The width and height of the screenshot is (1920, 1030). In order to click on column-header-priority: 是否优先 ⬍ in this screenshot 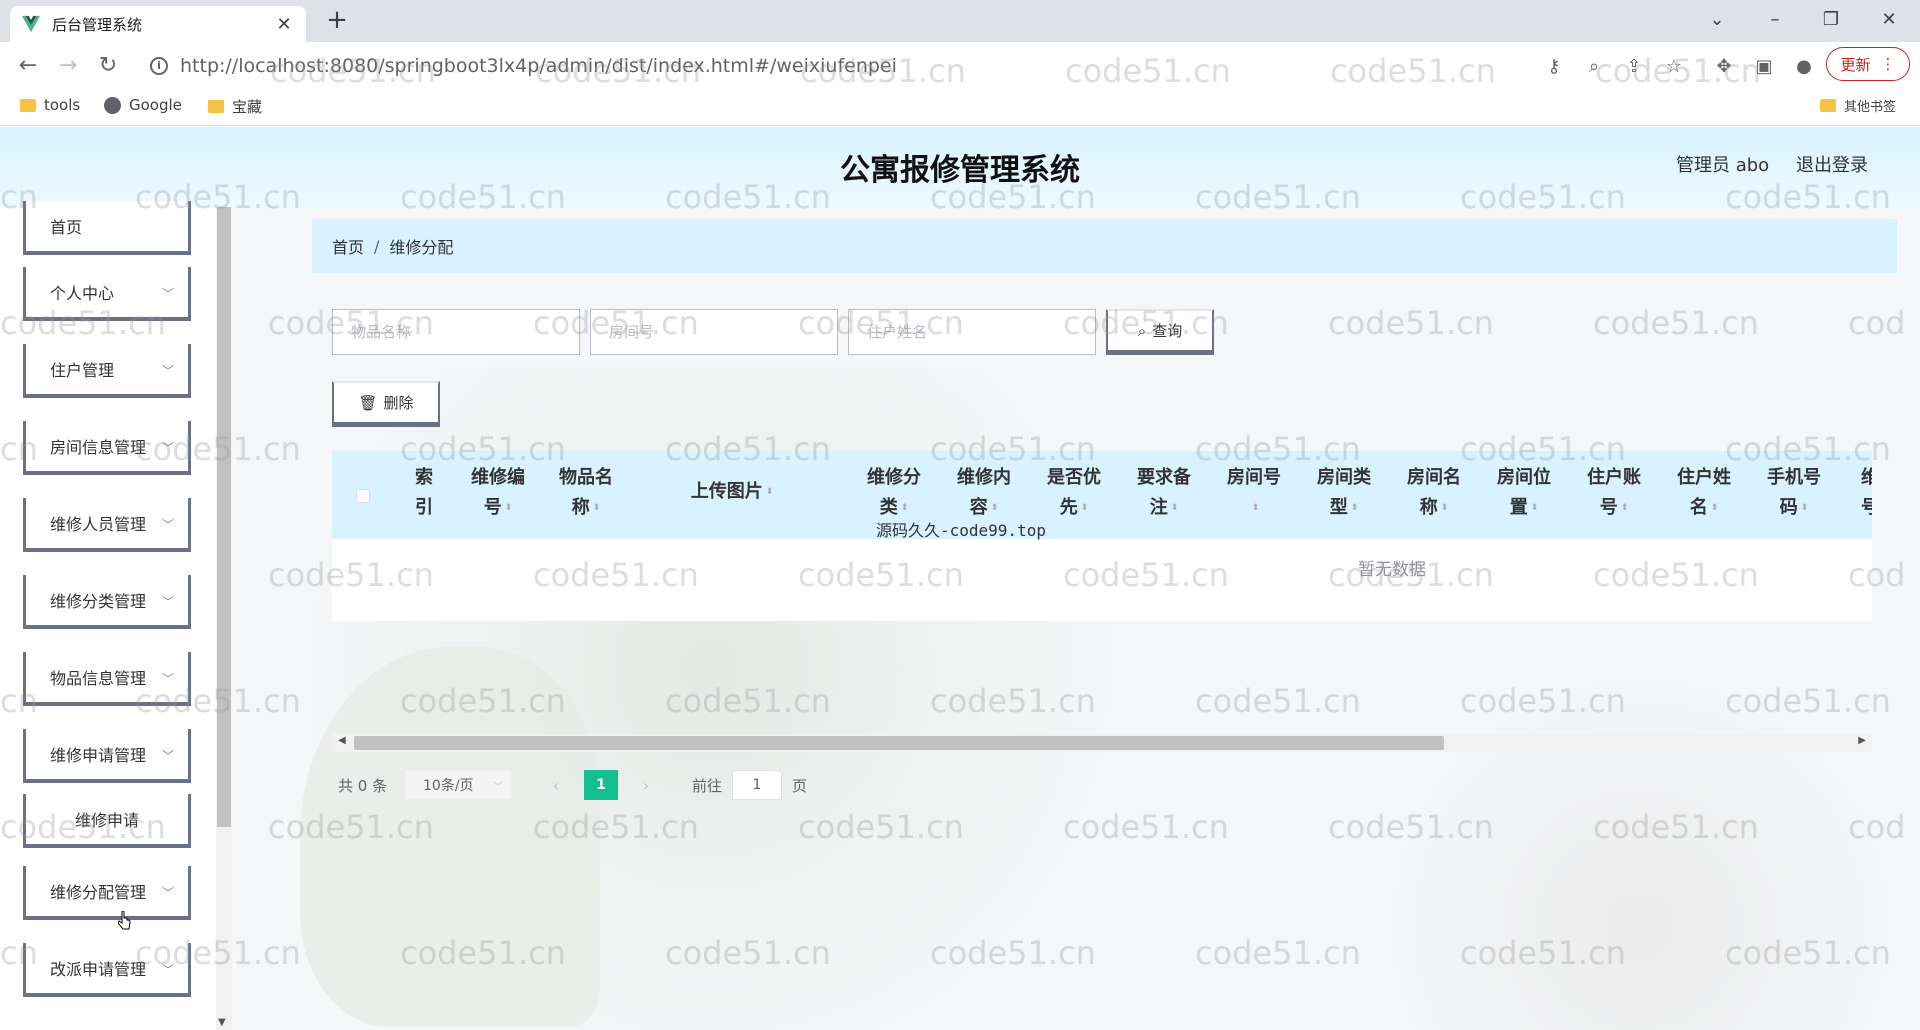, I will do `click(1074, 493)`.